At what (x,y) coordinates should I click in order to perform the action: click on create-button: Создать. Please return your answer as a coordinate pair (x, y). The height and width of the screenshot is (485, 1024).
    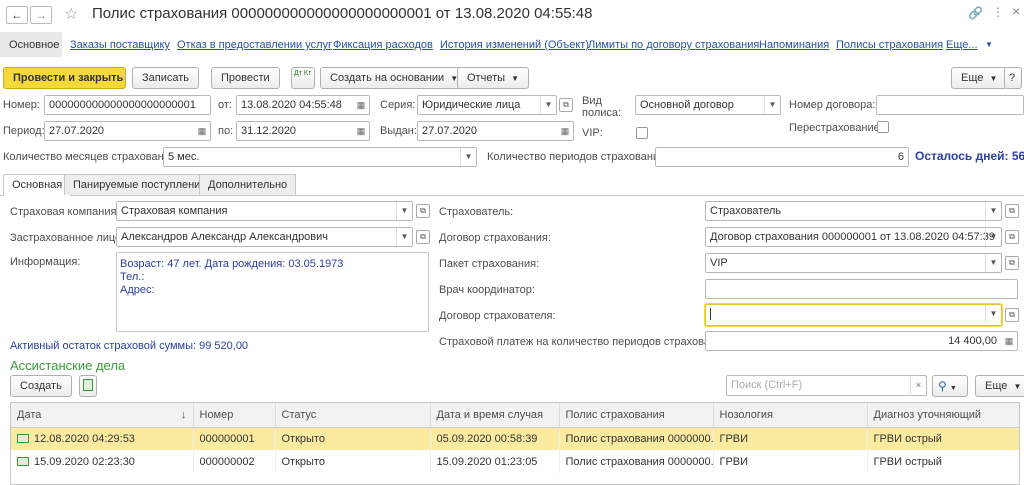
    Looking at the image, I should click on (41, 386).